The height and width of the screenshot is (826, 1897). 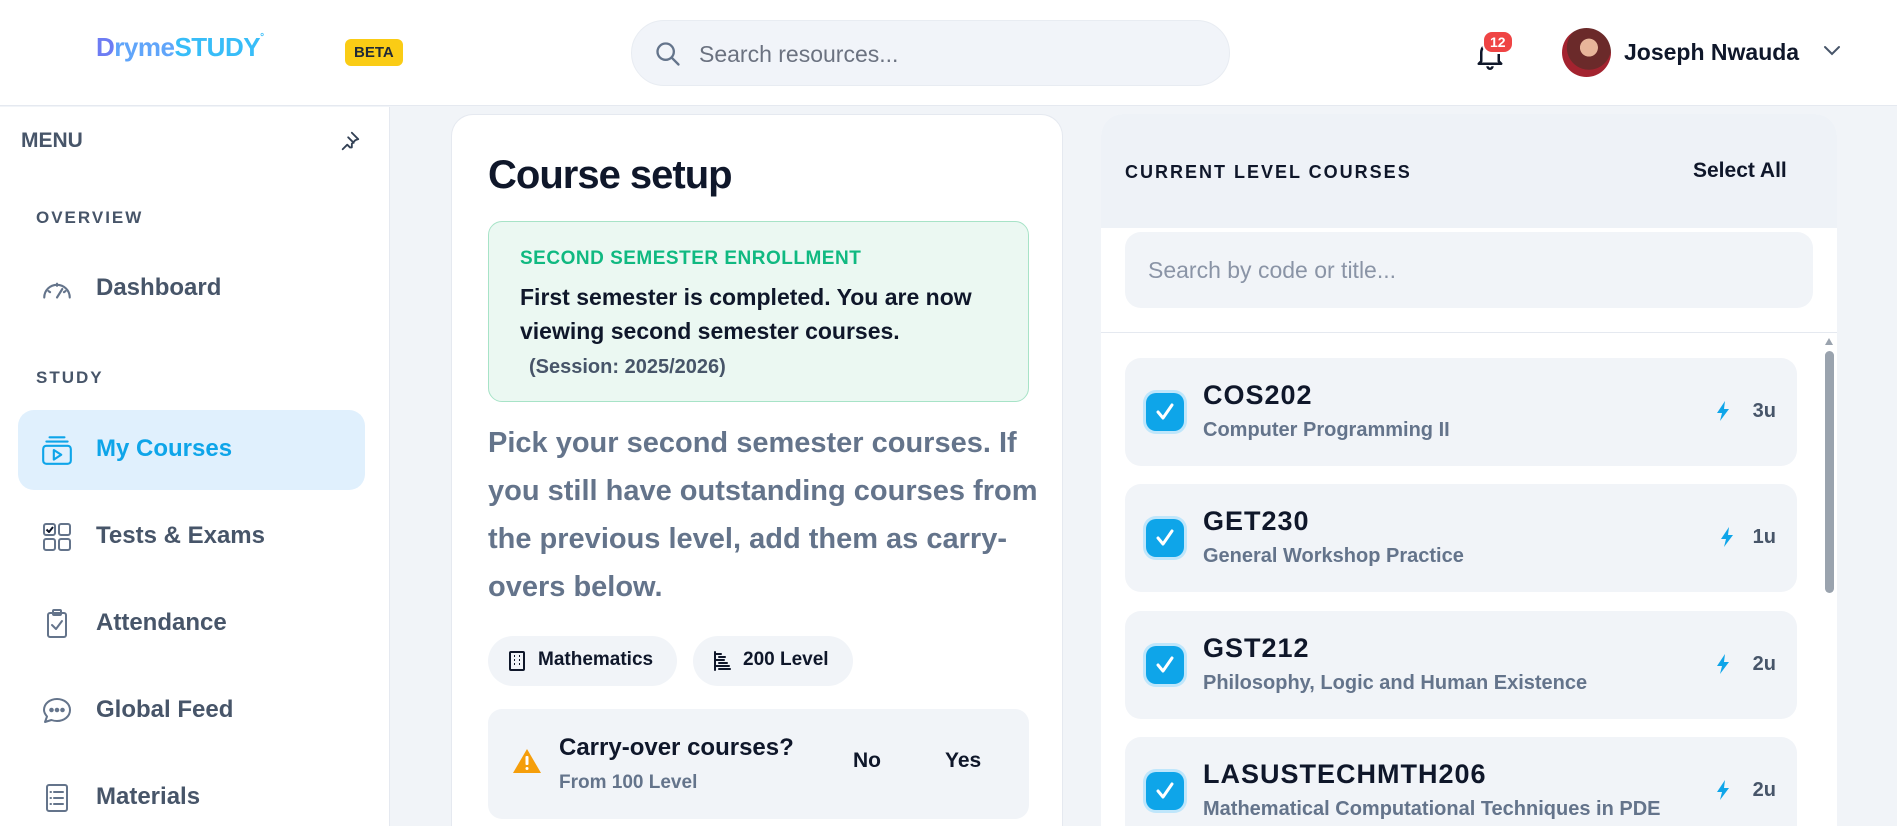 What do you see at coordinates (1586, 52) in the screenshot?
I see `avatar` at bounding box center [1586, 52].